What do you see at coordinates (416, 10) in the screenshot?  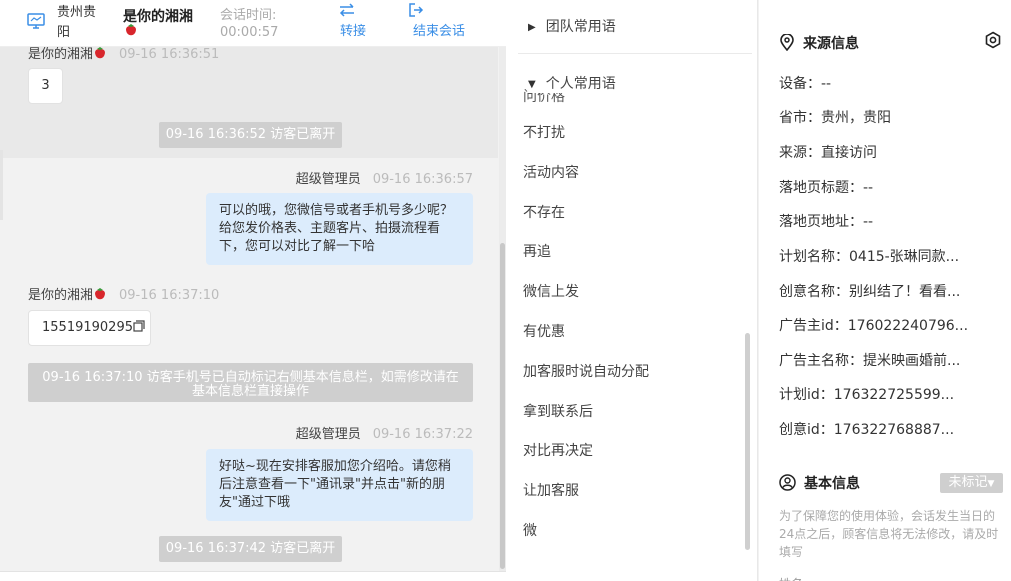 I see `exit-icon` at bounding box center [416, 10].